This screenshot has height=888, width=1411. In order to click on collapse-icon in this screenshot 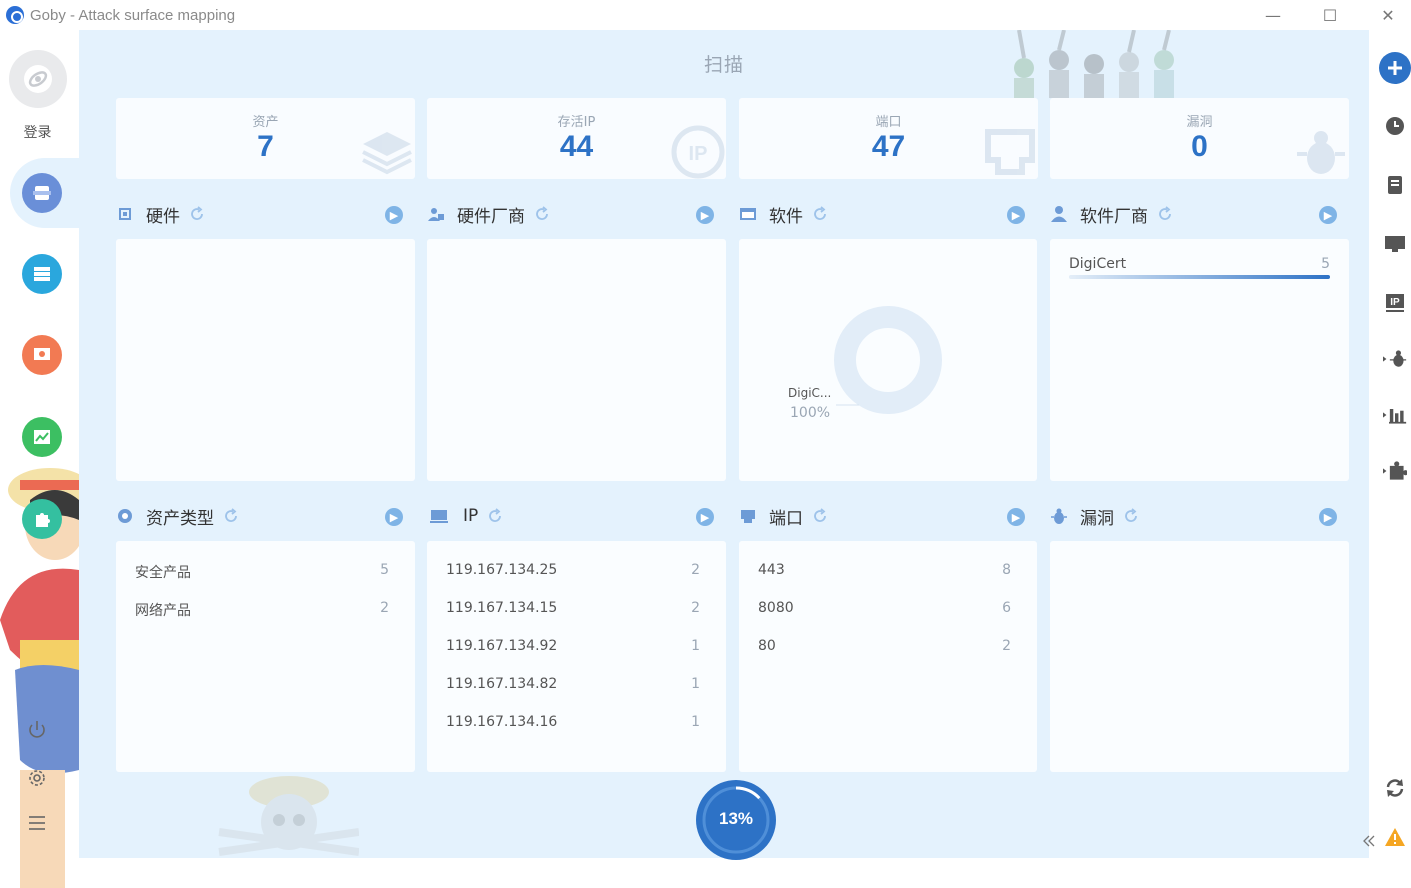, I will do `click(1369, 841)`.